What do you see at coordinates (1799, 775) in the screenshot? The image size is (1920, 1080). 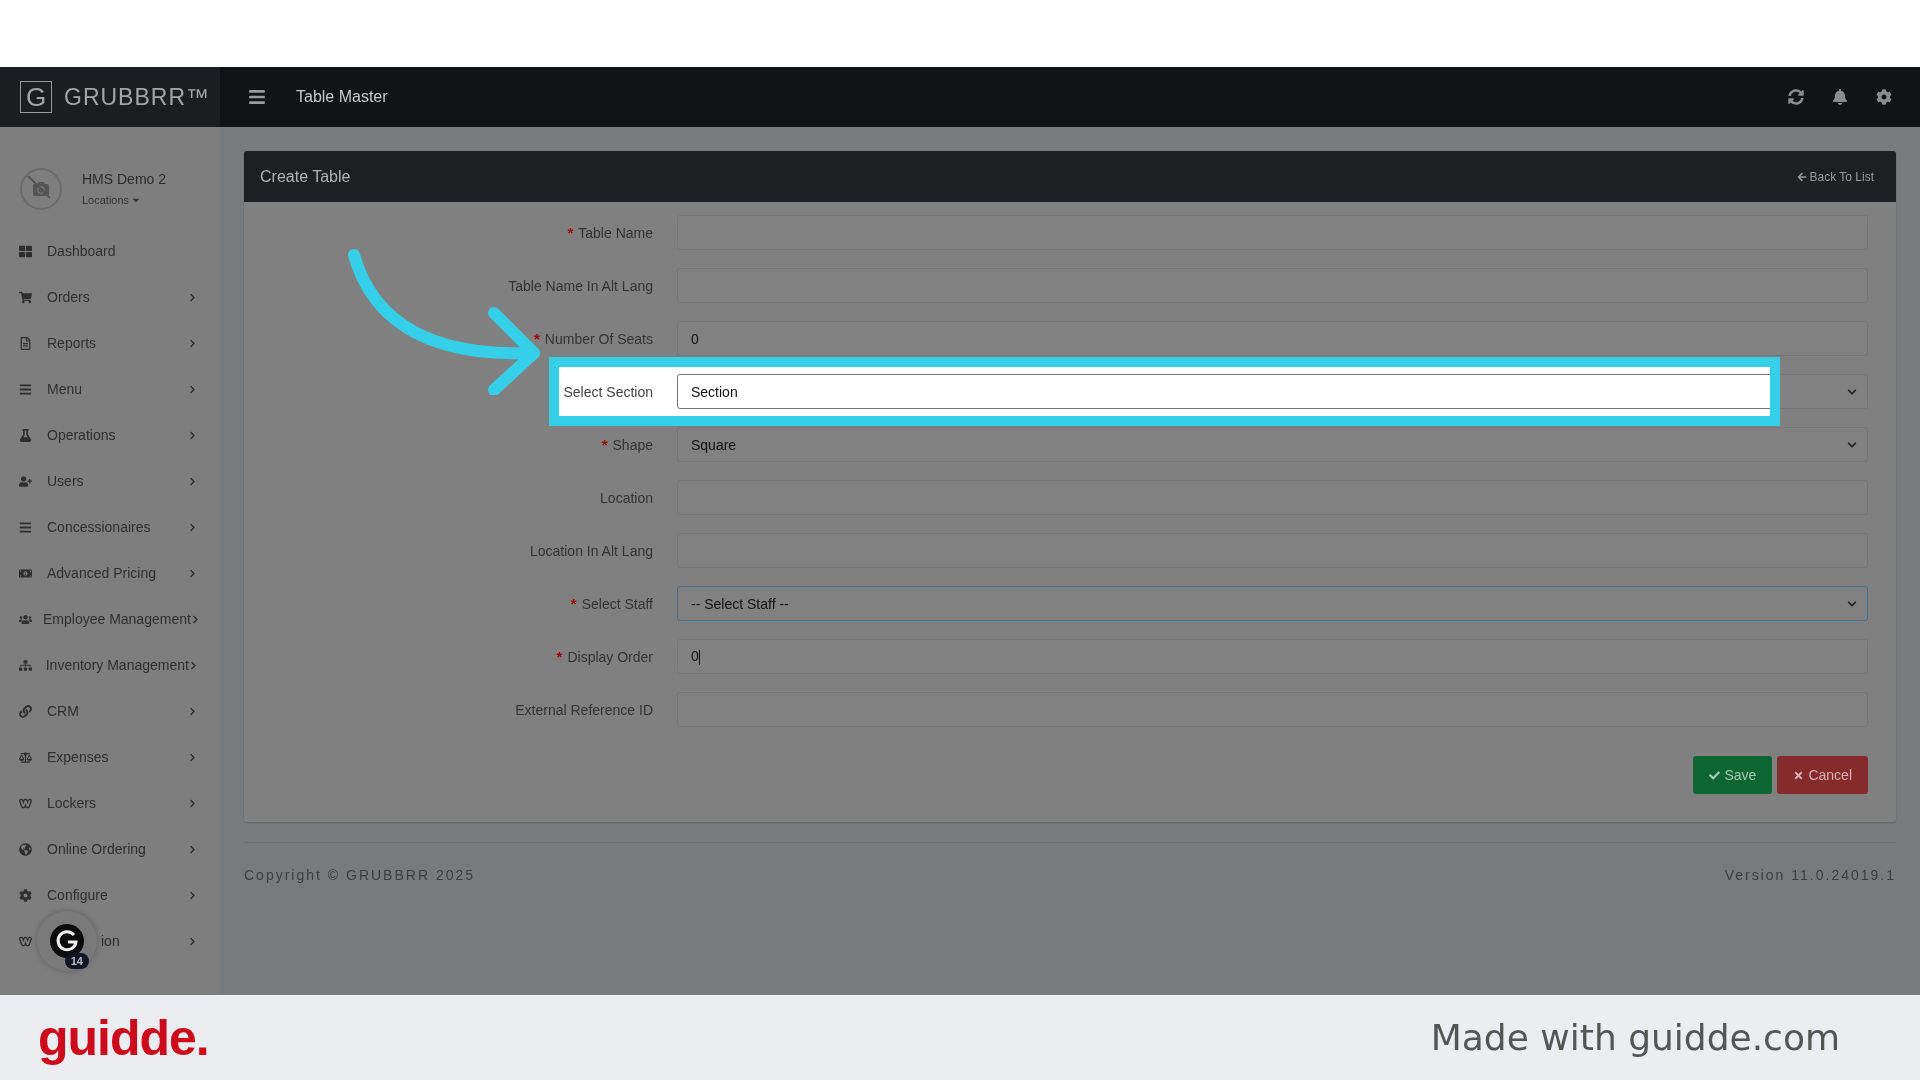 I see `close-icon` at bounding box center [1799, 775].